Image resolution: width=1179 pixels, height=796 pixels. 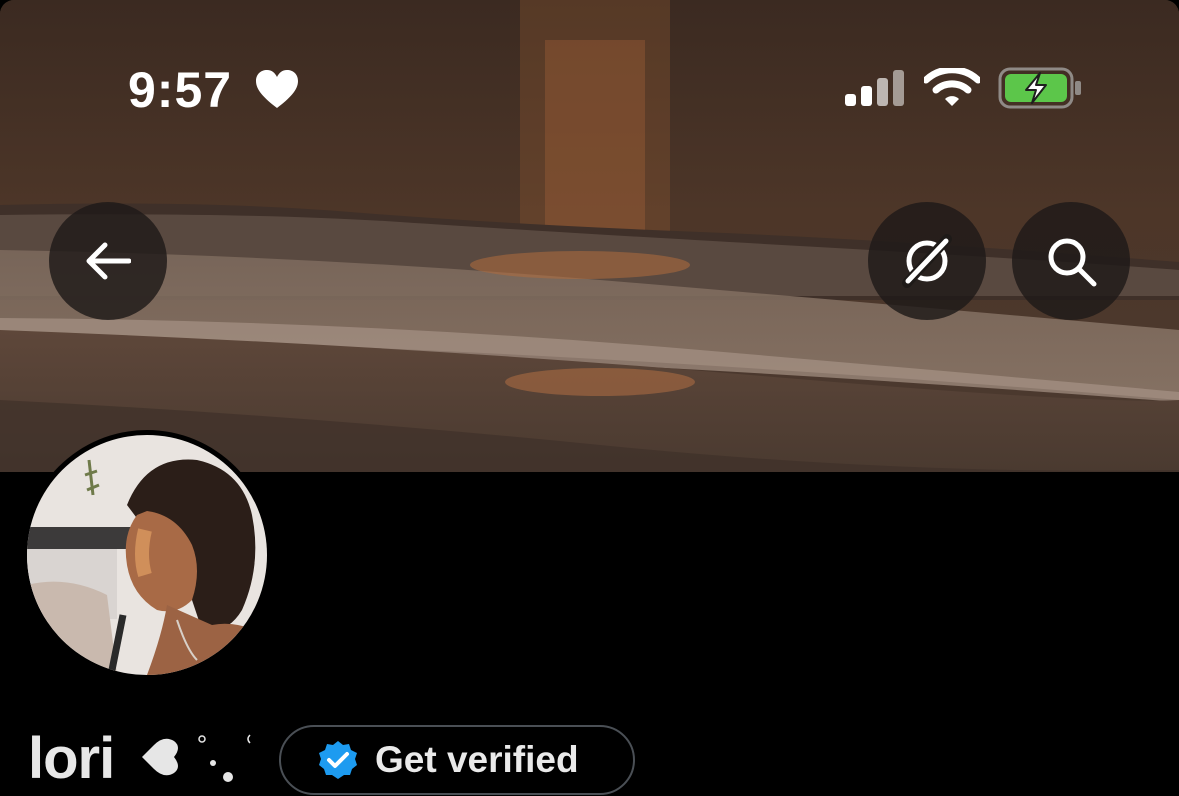 I want to click on no-network-button, so click(x=927, y=261).